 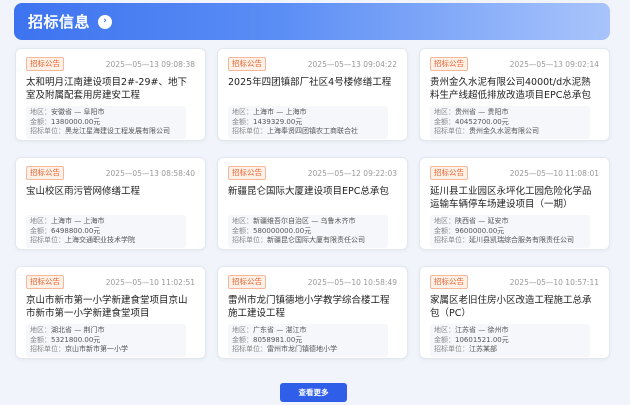 I want to click on view-more-button: 查看更多, so click(x=313, y=392).